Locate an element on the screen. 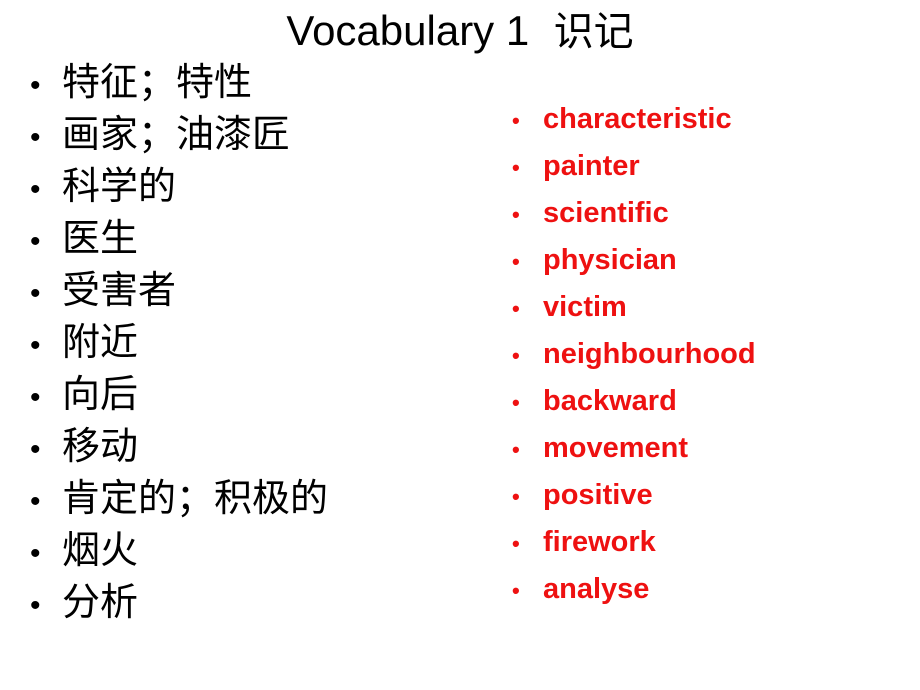  list-item-label: analyse is located at coordinates (596, 589).